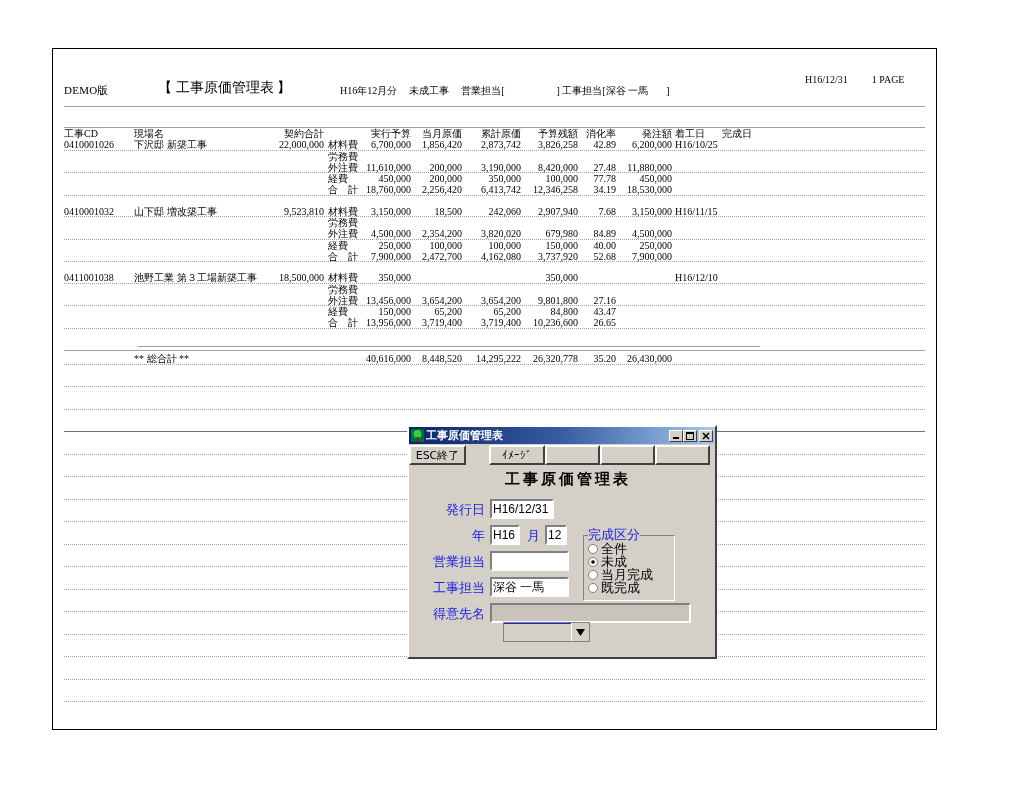 Image resolution: width=1021 pixels, height=786 pixels. I want to click on column-header: 実行予算, so click(390, 134).